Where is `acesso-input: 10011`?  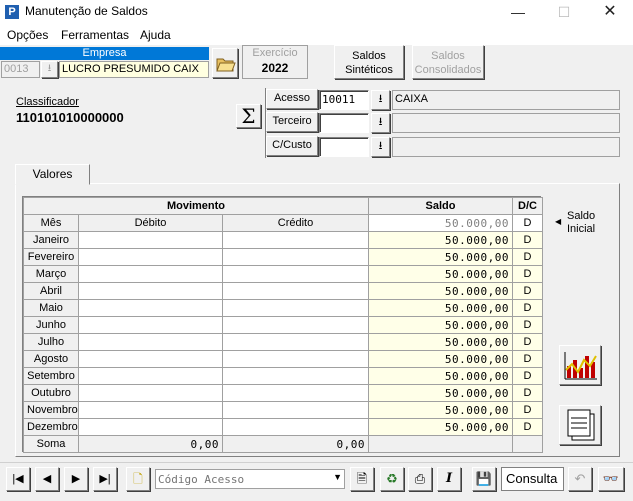 acesso-input: 10011 is located at coordinates (344, 100).